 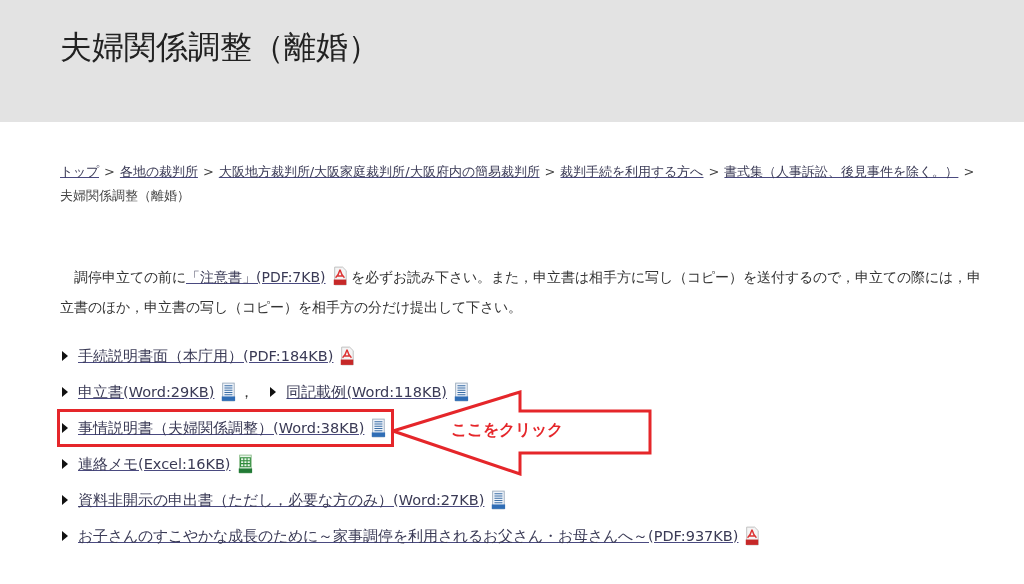 I want to click on breadcrumb-link: 裁判手続を利用する方へ, so click(x=632, y=171).